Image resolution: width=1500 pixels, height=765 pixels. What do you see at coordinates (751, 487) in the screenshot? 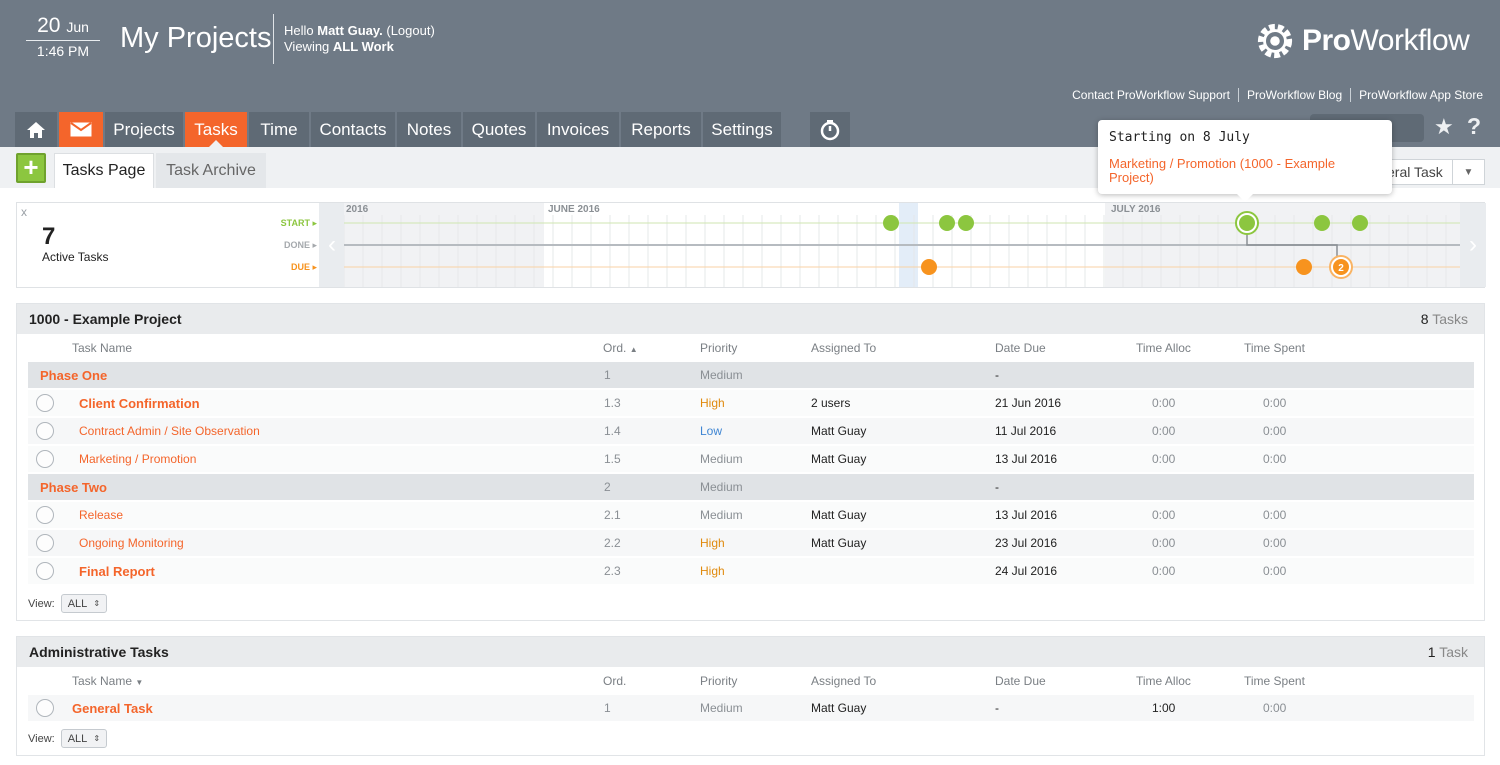
I see `phase-row: Phase Two 2 Medium -` at bounding box center [751, 487].